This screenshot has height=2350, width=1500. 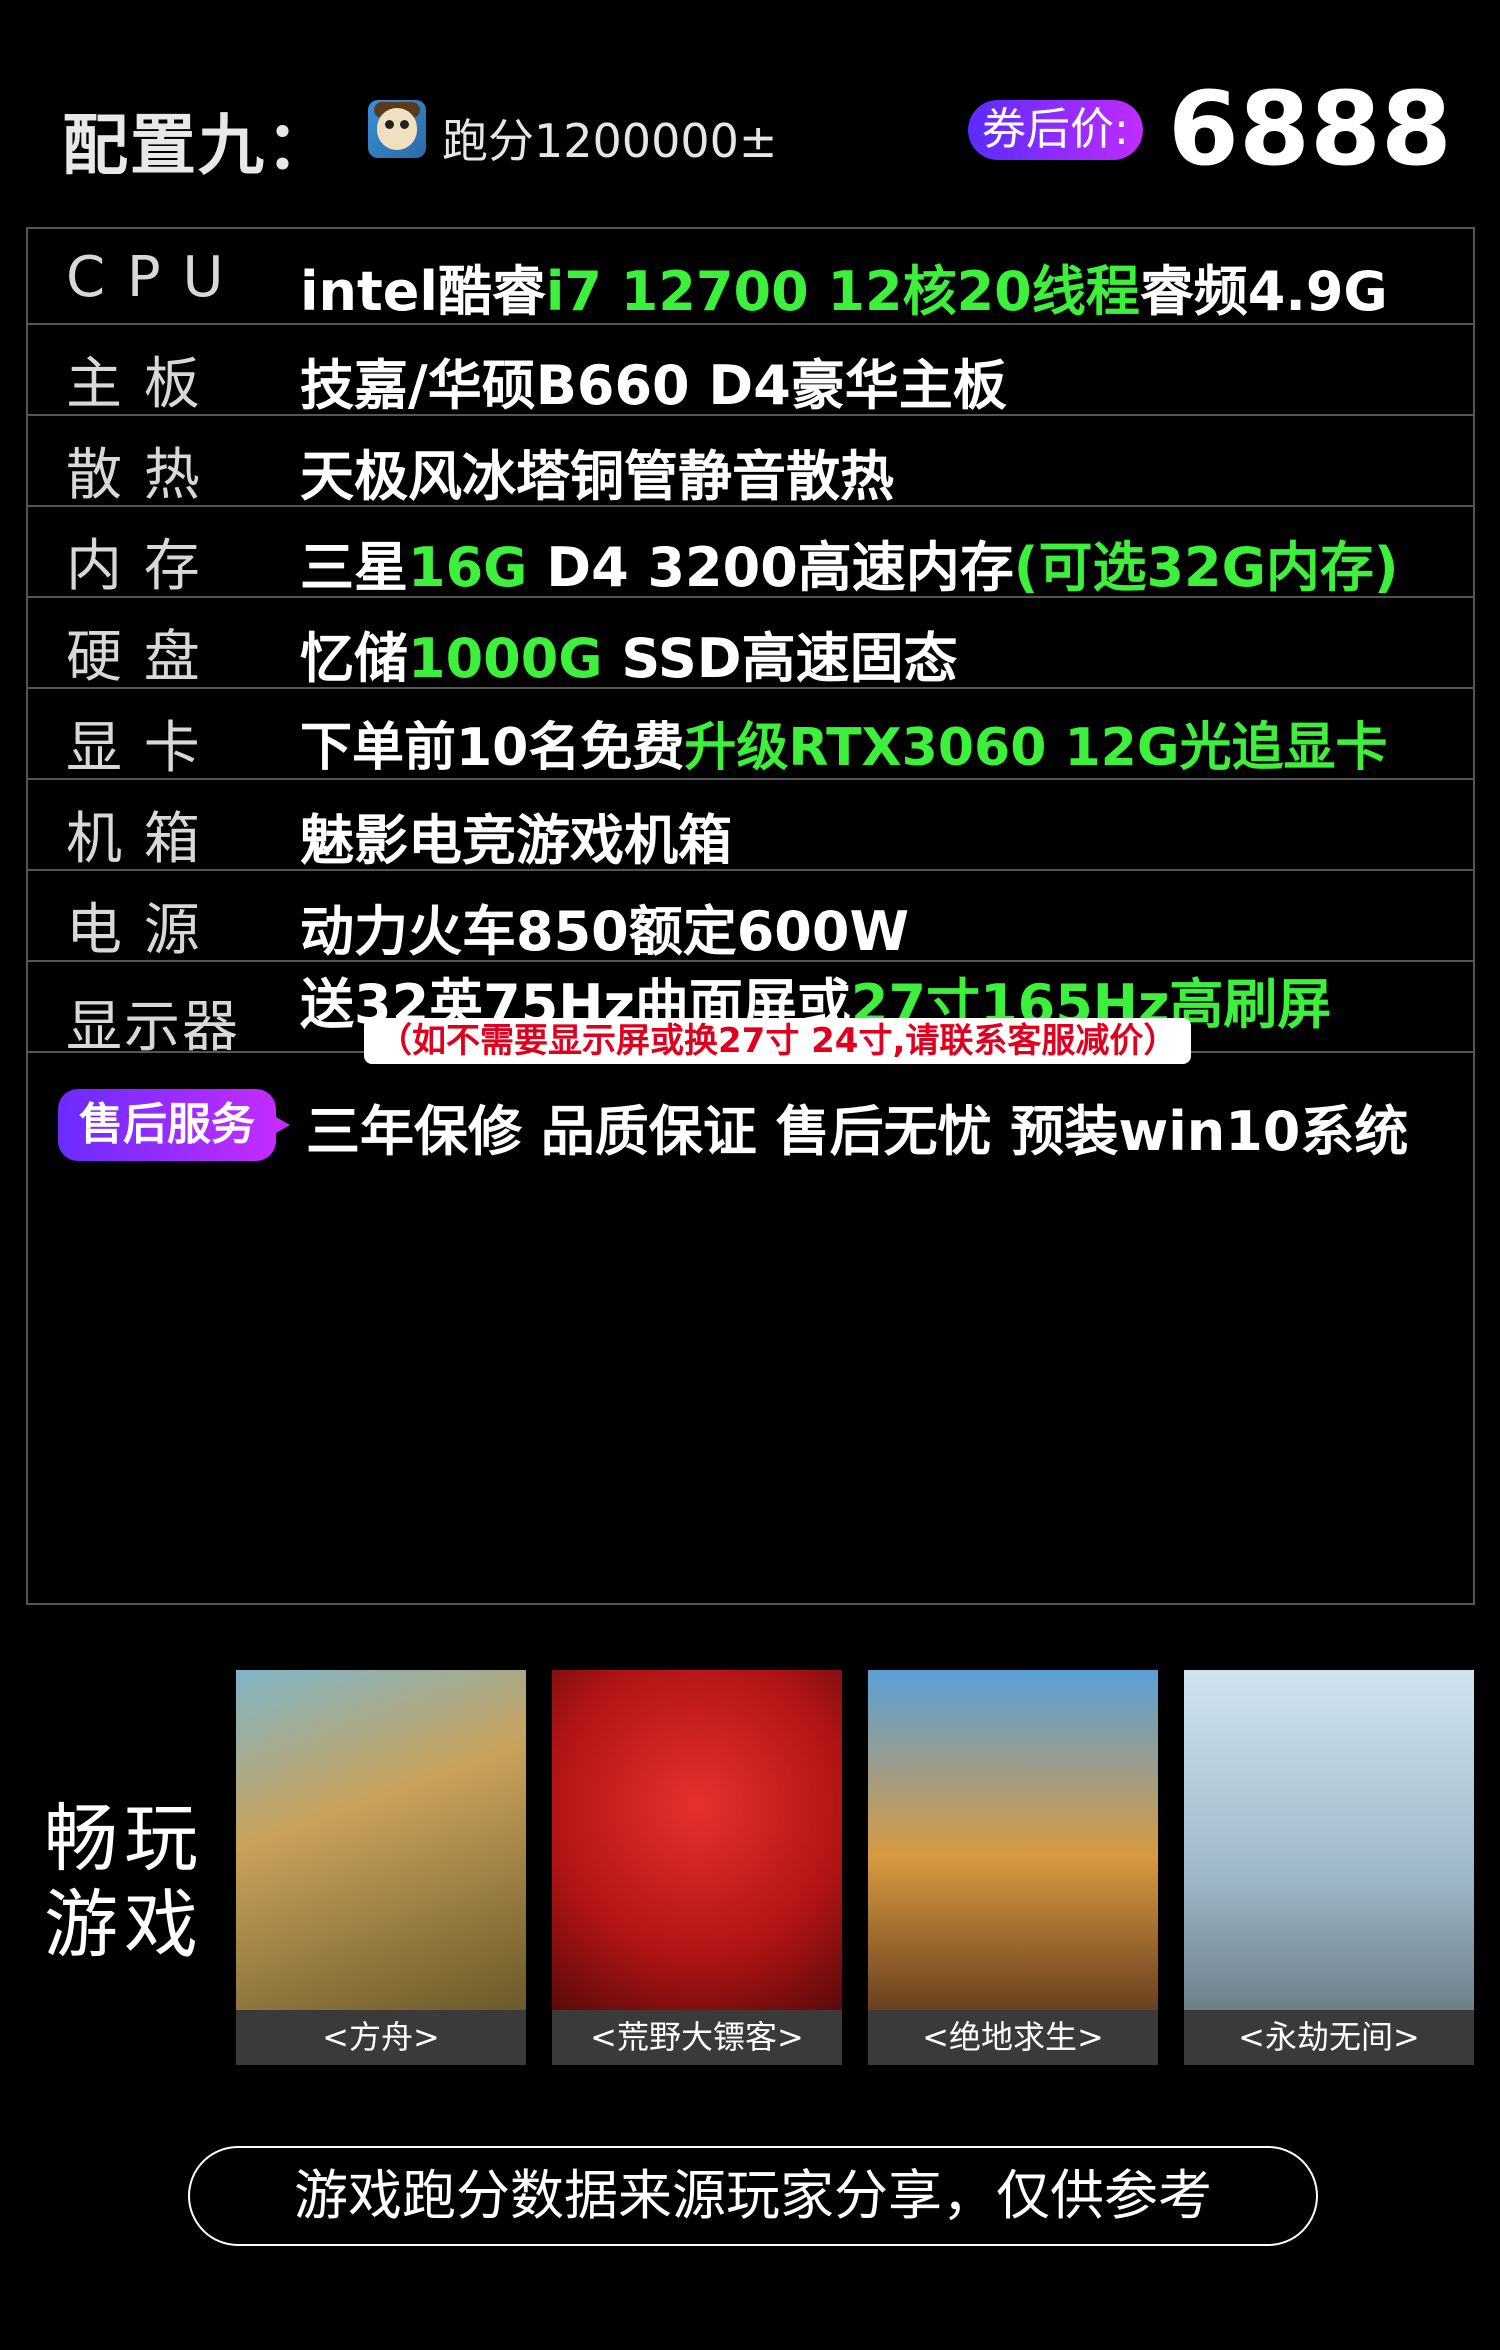 What do you see at coordinates (516, 840) in the screenshot?
I see `spec-value: 魅影电竞游戏机箱` at bounding box center [516, 840].